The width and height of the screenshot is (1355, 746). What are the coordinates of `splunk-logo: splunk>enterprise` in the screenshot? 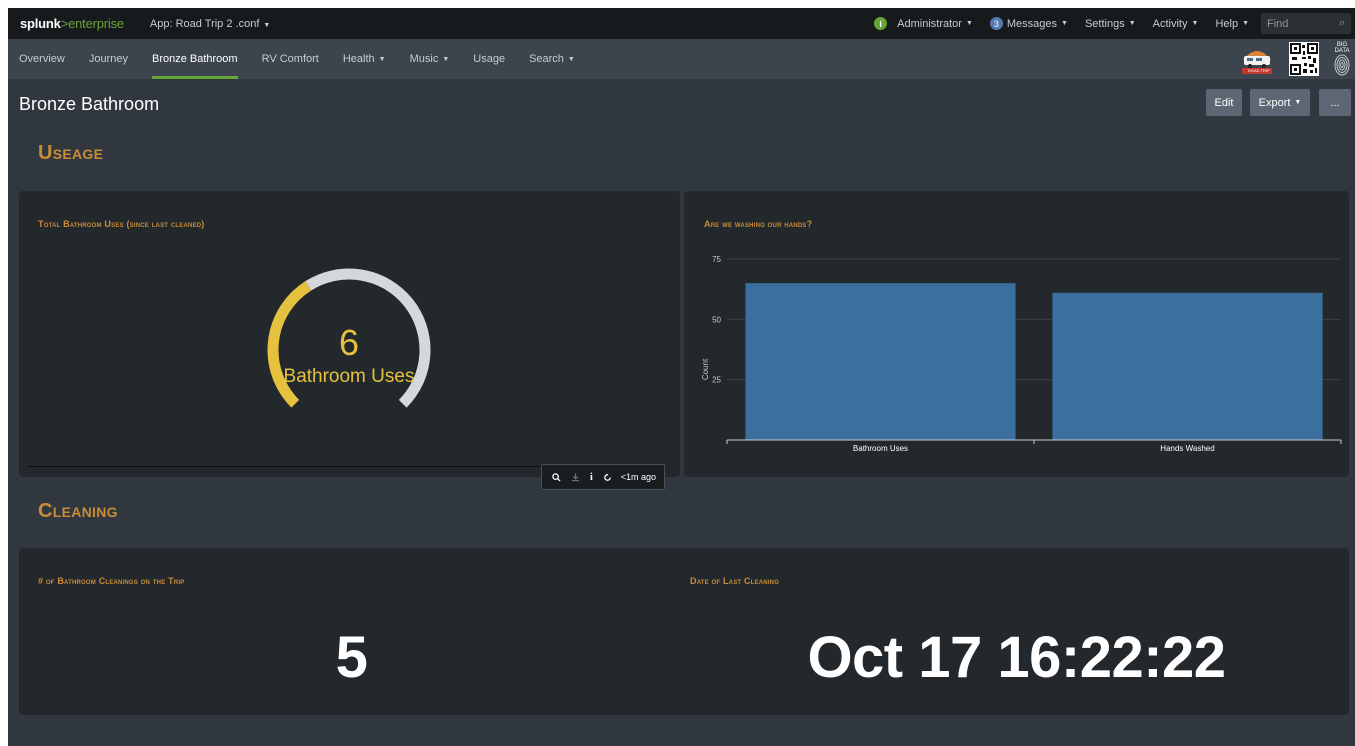 It's located at (72, 23).